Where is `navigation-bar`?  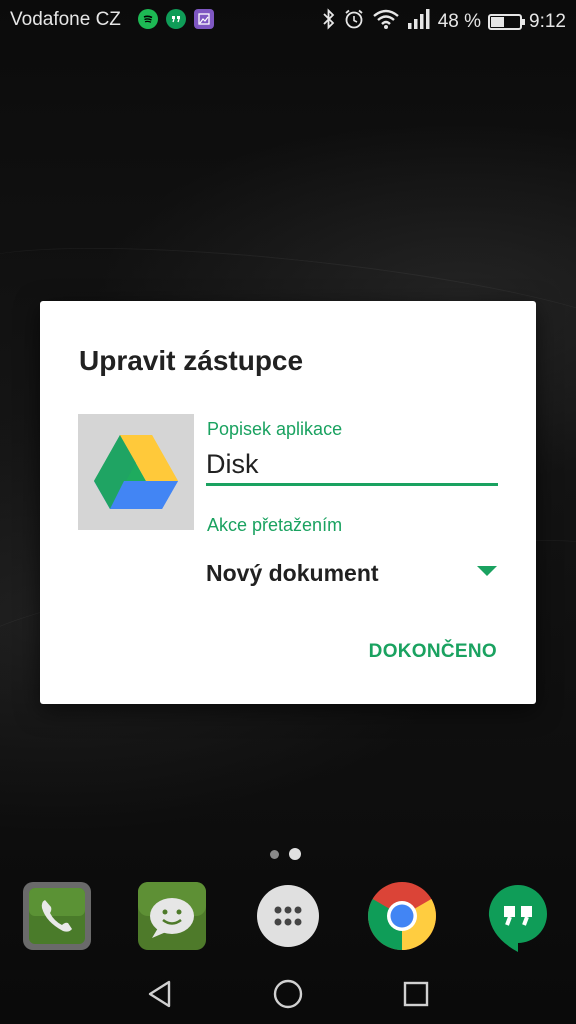
navigation-bar is located at coordinates (288, 993).